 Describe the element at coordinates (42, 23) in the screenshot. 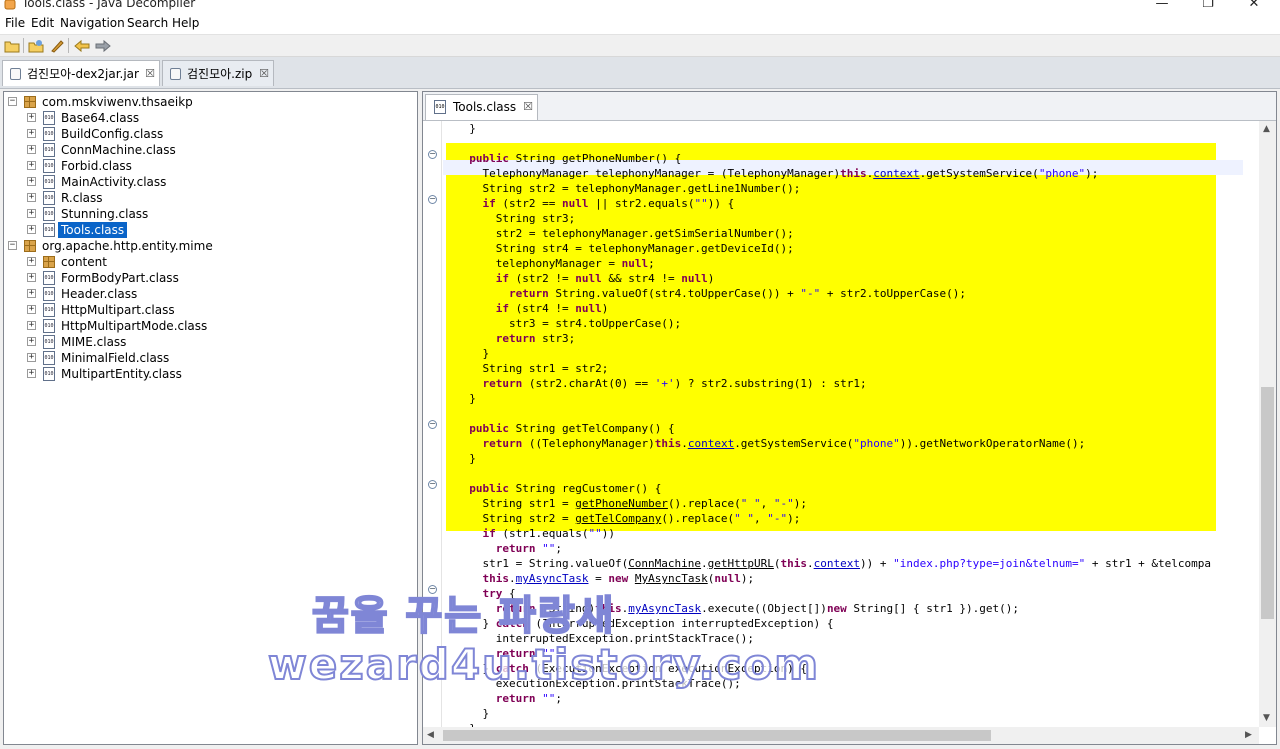

I see `menu-edit: Edit` at that location.